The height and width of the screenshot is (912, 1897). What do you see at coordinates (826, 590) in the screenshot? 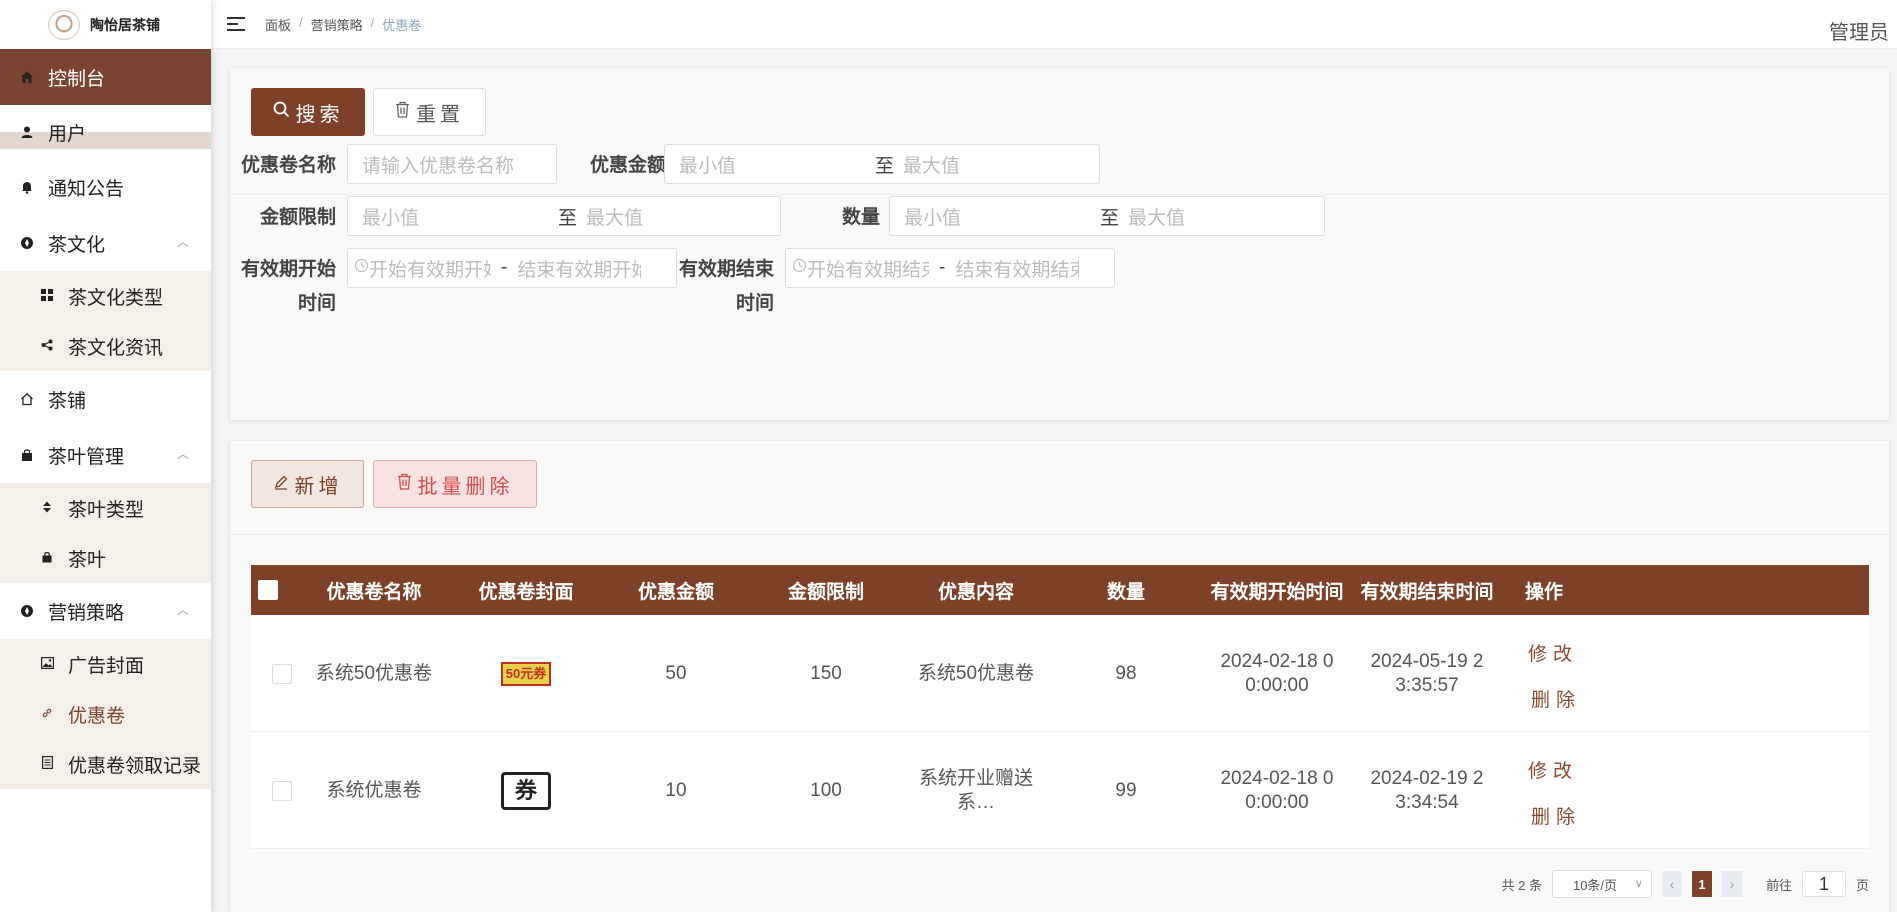
I see `column-header: 金额限制` at bounding box center [826, 590].